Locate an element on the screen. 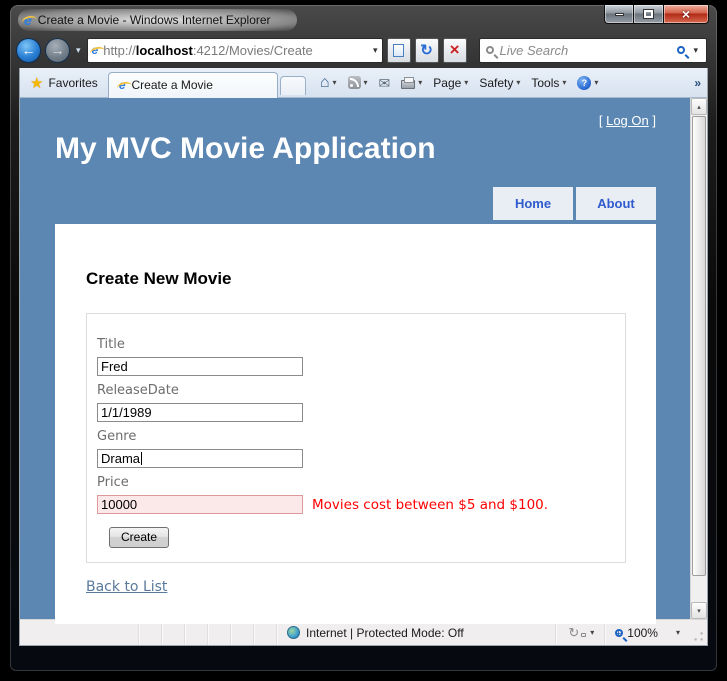  minimize-icon is located at coordinates (619, 14).